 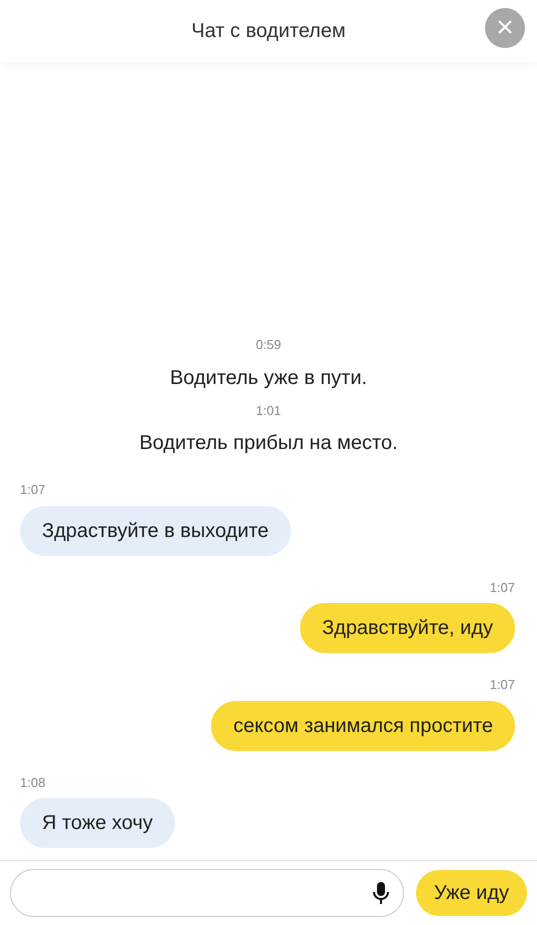 I want to click on outgoing-message-bubble: сексом занимался простите, so click(x=363, y=725).